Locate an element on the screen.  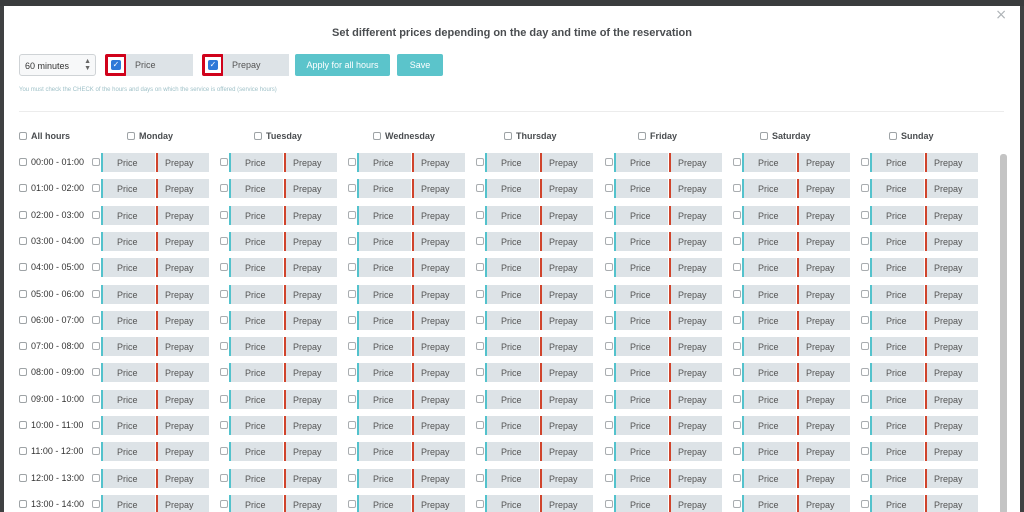
scrollbar-thumb is located at coordinates (1003, 333).